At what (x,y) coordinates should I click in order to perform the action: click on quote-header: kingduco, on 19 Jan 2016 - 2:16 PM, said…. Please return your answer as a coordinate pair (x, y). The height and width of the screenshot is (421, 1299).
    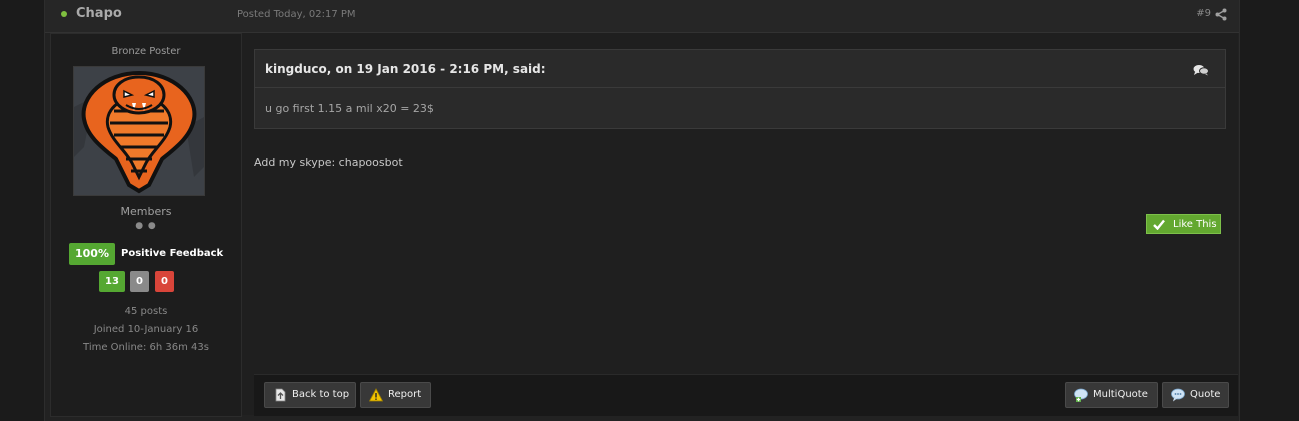
    Looking at the image, I should click on (740, 69).